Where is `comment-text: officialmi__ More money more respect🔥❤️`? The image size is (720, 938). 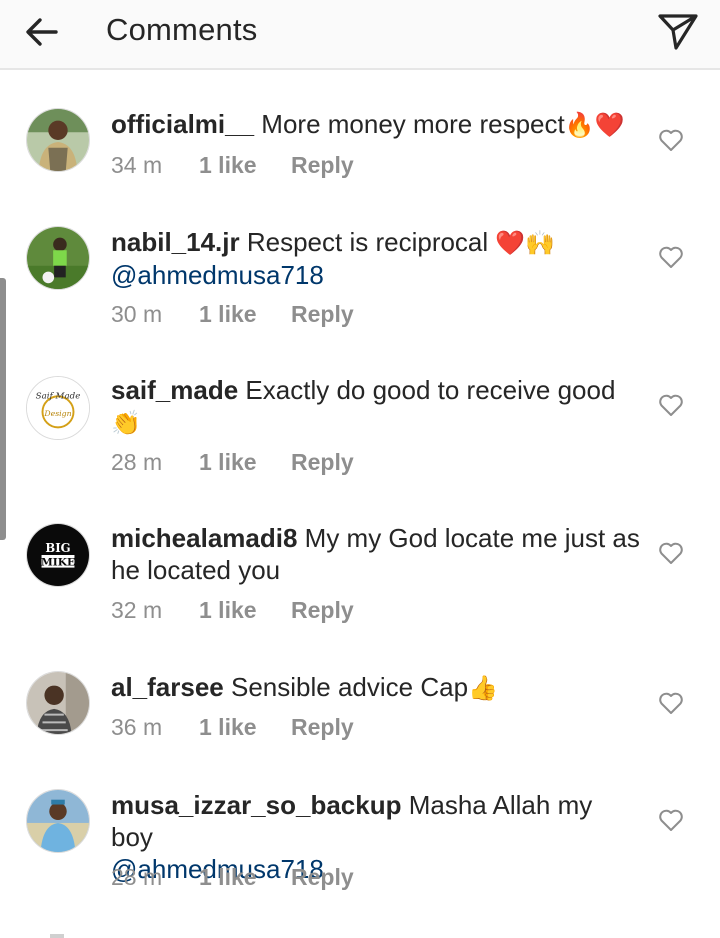
comment-text: officialmi__ More money more respect🔥❤️ is located at coordinates (376, 124).